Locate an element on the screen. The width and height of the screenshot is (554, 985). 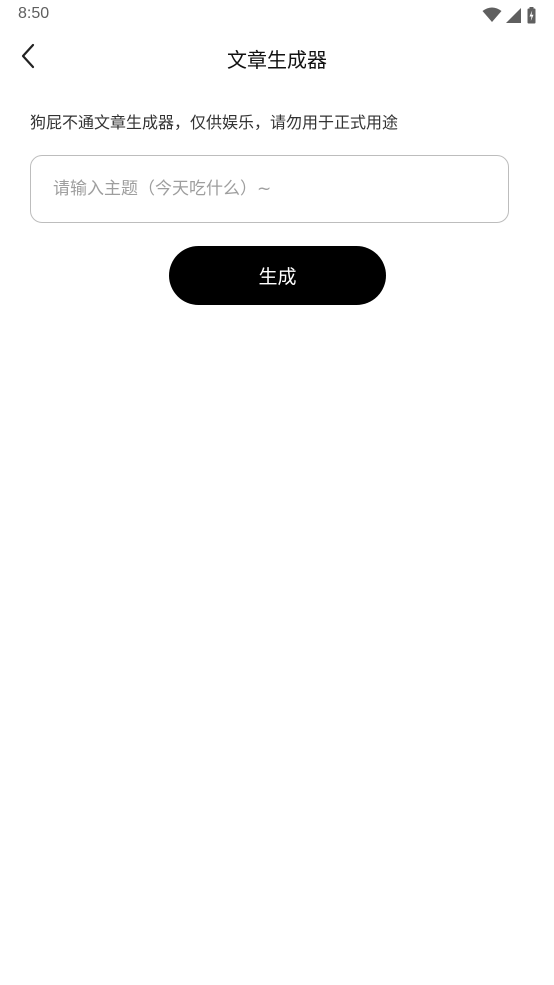
generate-button: 生成 is located at coordinates (277, 275).